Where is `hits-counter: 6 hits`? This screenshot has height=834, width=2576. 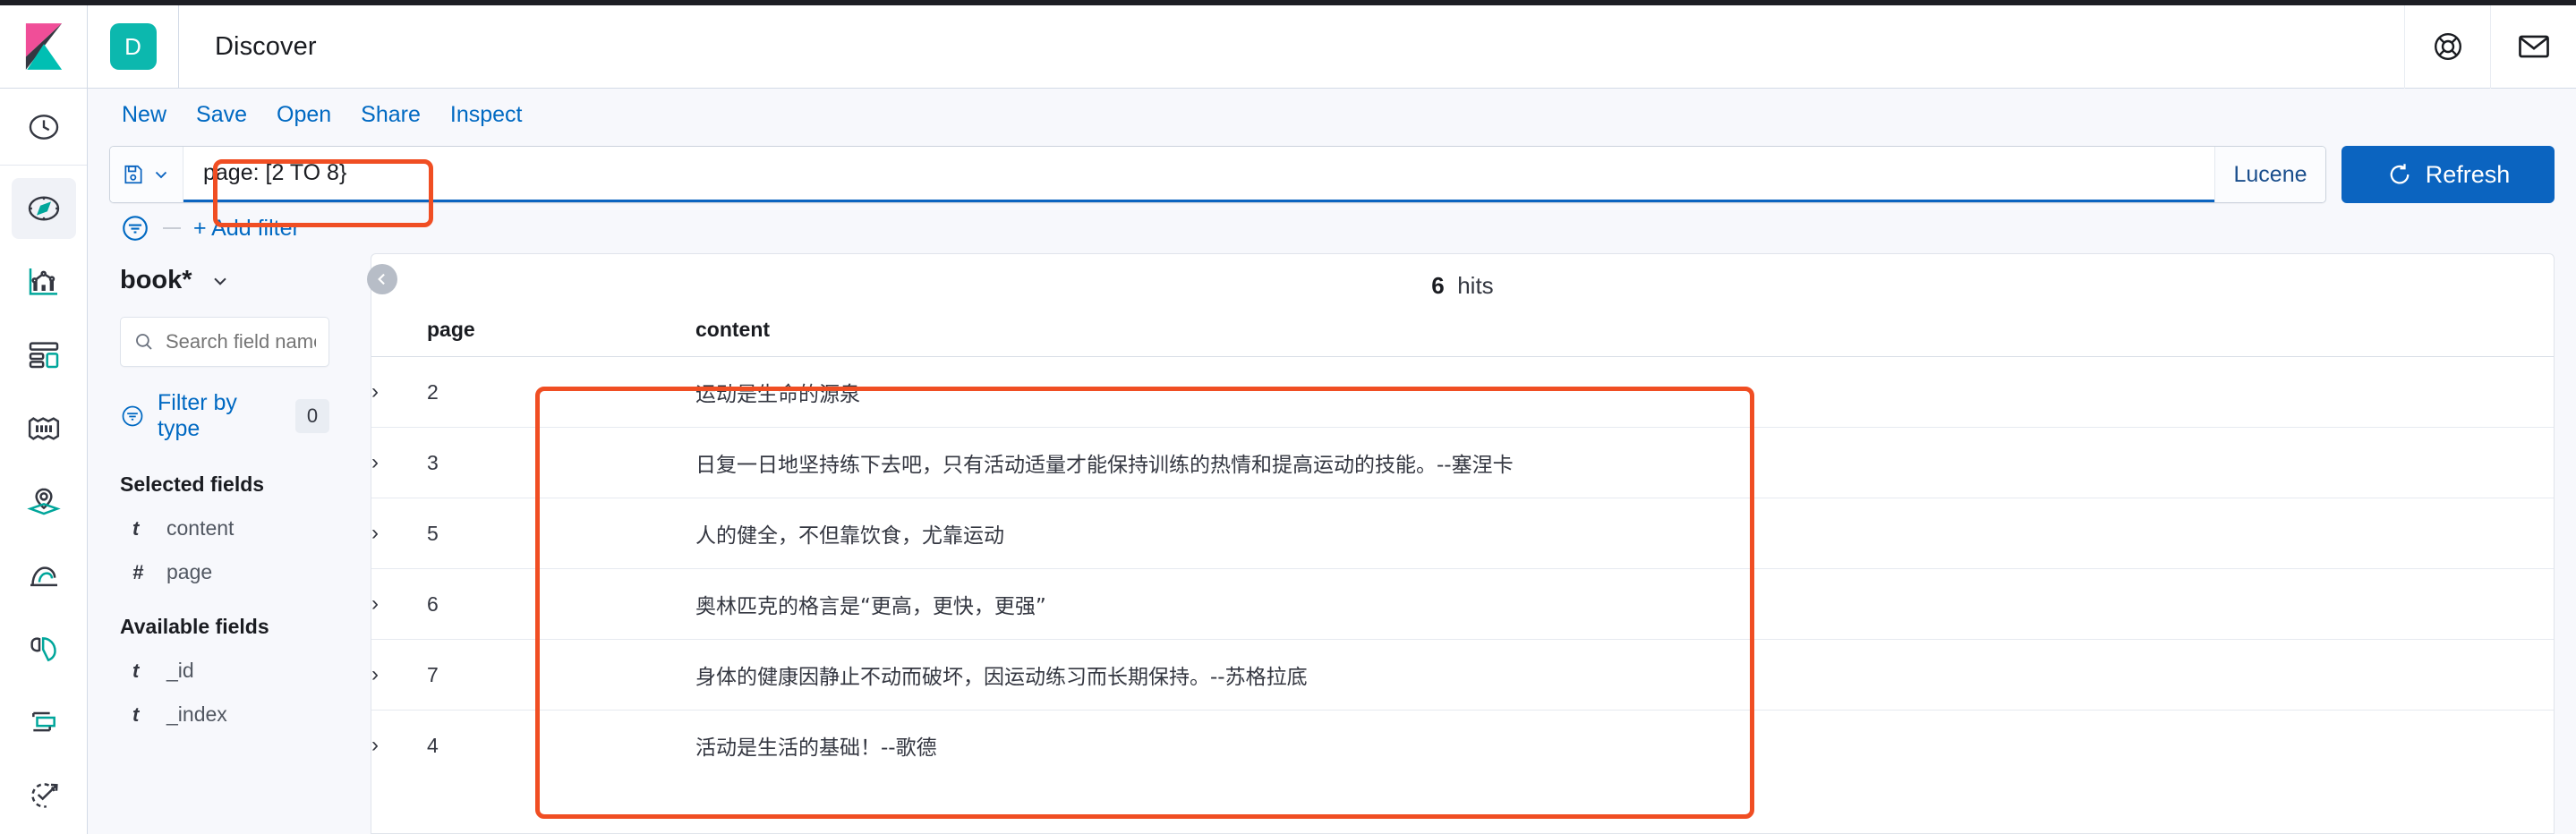
hits-counter: 6 hits is located at coordinates (1462, 283).